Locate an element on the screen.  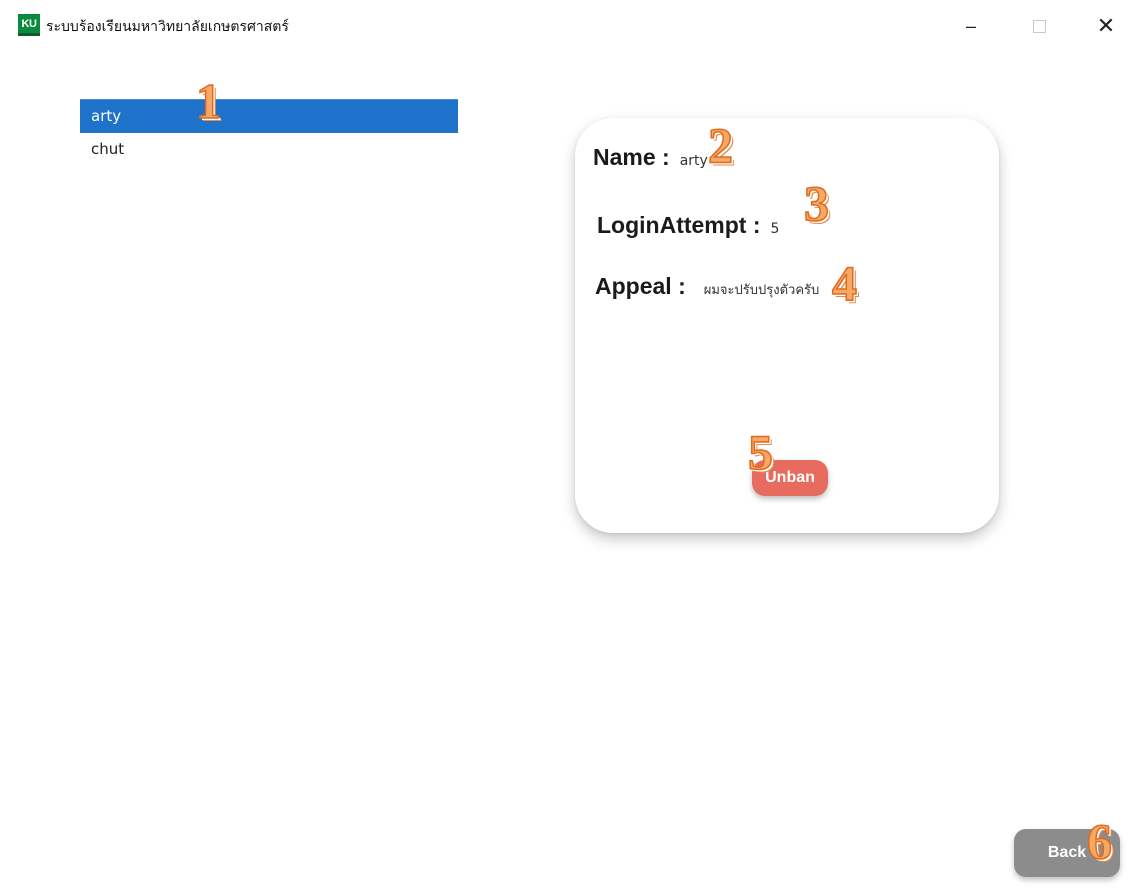
name-row: Name : arty is located at coordinates (650, 157).